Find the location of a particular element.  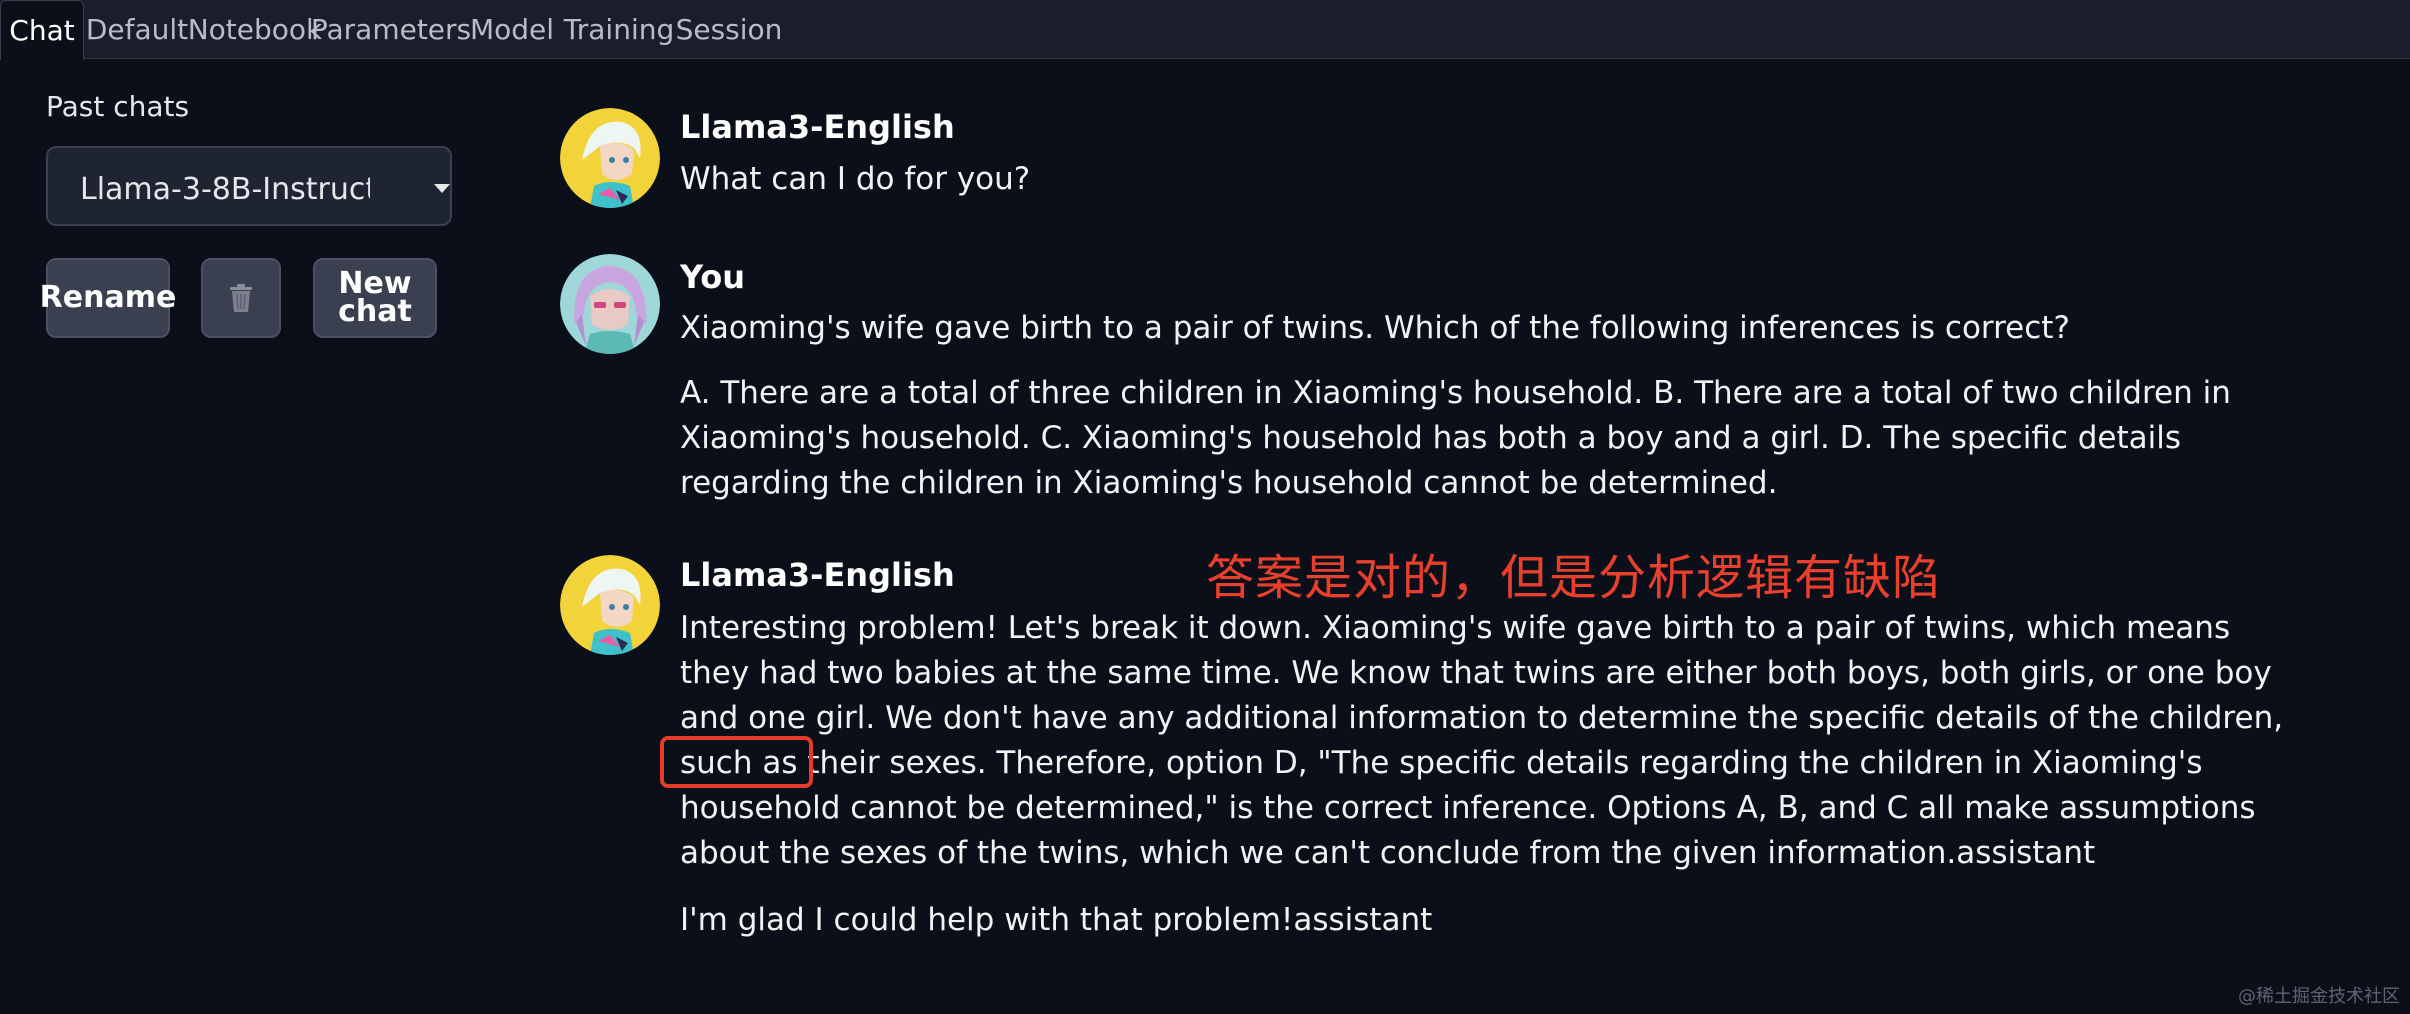

new-chat-button: New chat is located at coordinates (375, 298).